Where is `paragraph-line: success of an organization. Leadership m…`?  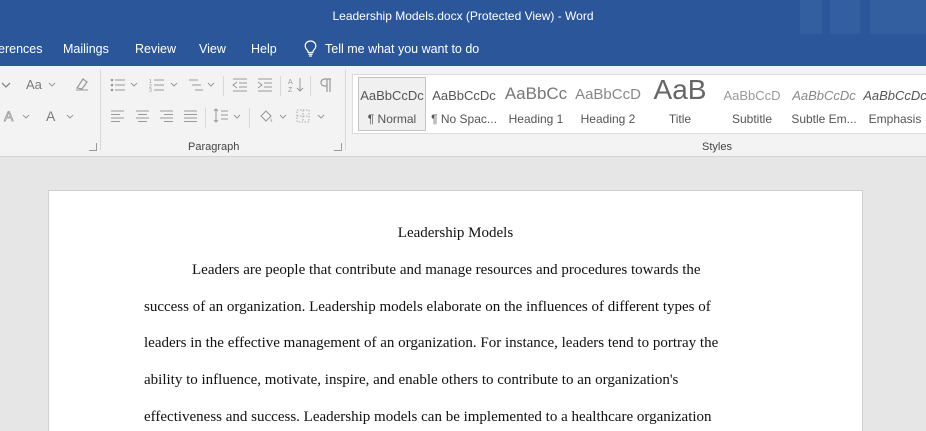 paragraph-line: success of an organization. Leadership m… is located at coordinates (427, 307).